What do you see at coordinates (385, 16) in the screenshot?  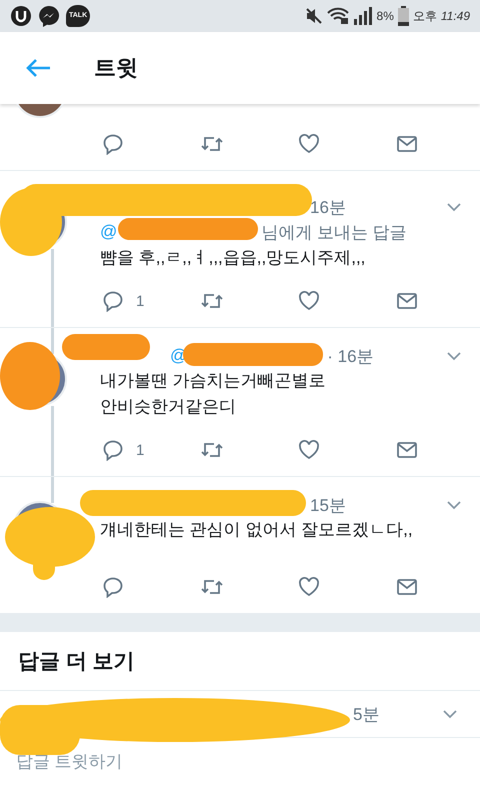 I see `battery-percent: 8%` at bounding box center [385, 16].